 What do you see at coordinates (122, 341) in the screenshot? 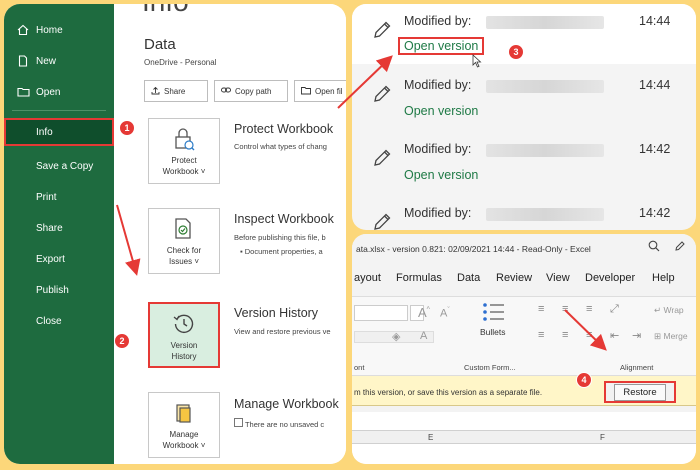
I see `step-badge-2: 2` at bounding box center [122, 341].